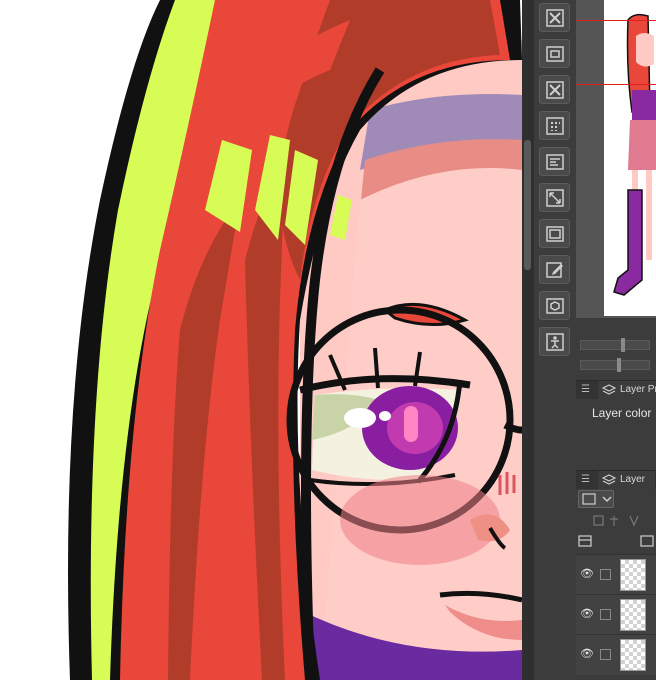 The image size is (656, 680). I want to click on view-frame-bottom, so click(616, 84).